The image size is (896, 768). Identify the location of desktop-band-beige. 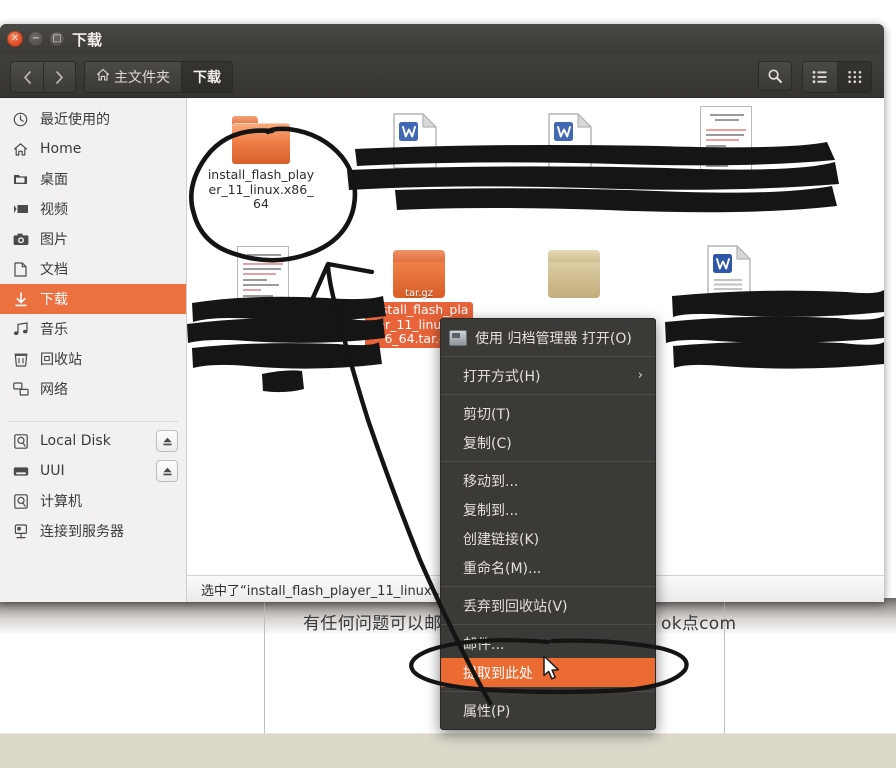
(448, 750).